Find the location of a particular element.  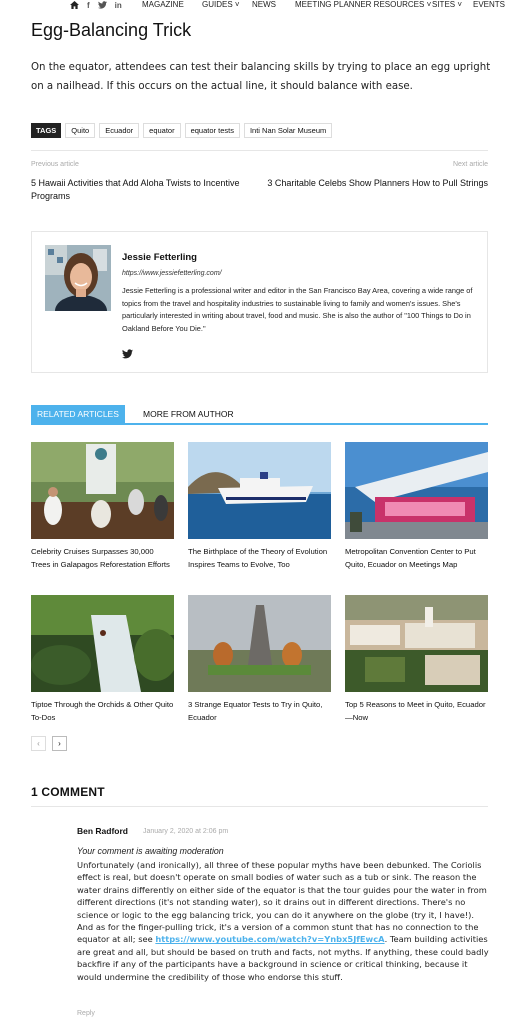

tags-label: TAGS is located at coordinates (46, 130).